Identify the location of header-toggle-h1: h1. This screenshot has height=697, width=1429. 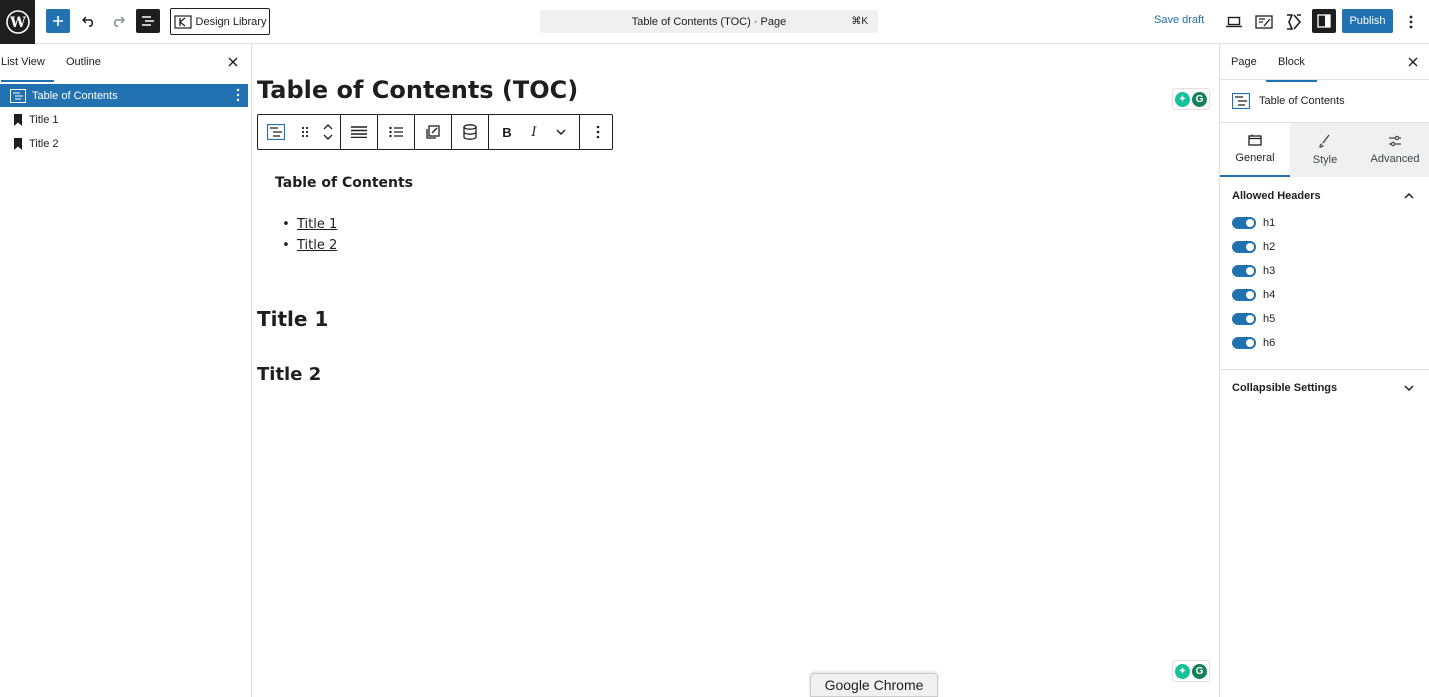
(1253, 223).